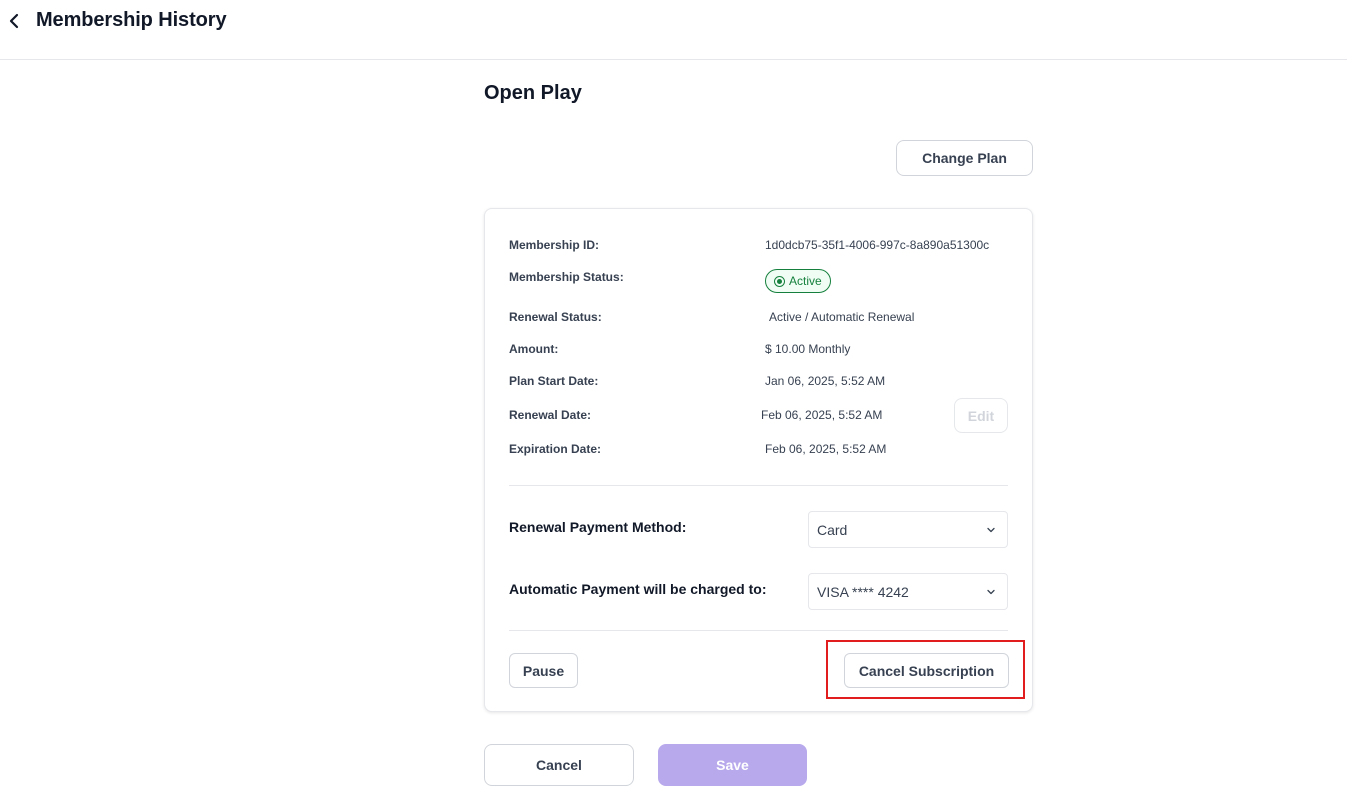  Describe the element at coordinates (131, 20) in the screenshot. I see `page-title: Membership History` at that location.